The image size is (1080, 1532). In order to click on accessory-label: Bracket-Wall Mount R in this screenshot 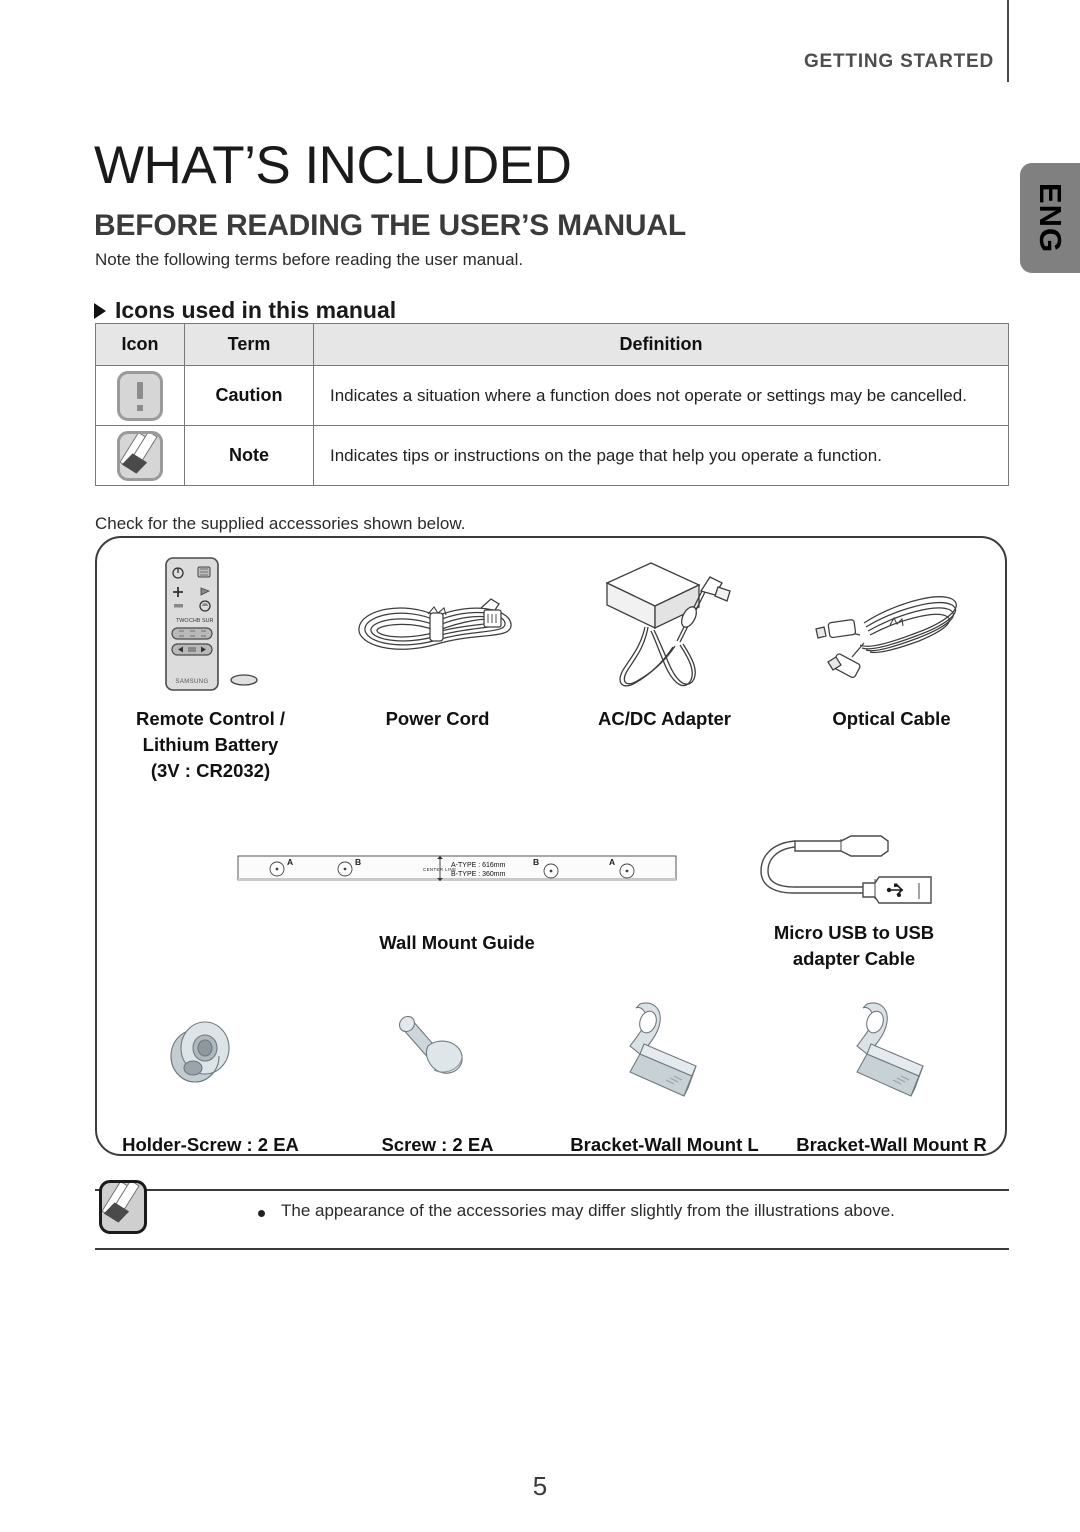, I will do `click(891, 1144)`.